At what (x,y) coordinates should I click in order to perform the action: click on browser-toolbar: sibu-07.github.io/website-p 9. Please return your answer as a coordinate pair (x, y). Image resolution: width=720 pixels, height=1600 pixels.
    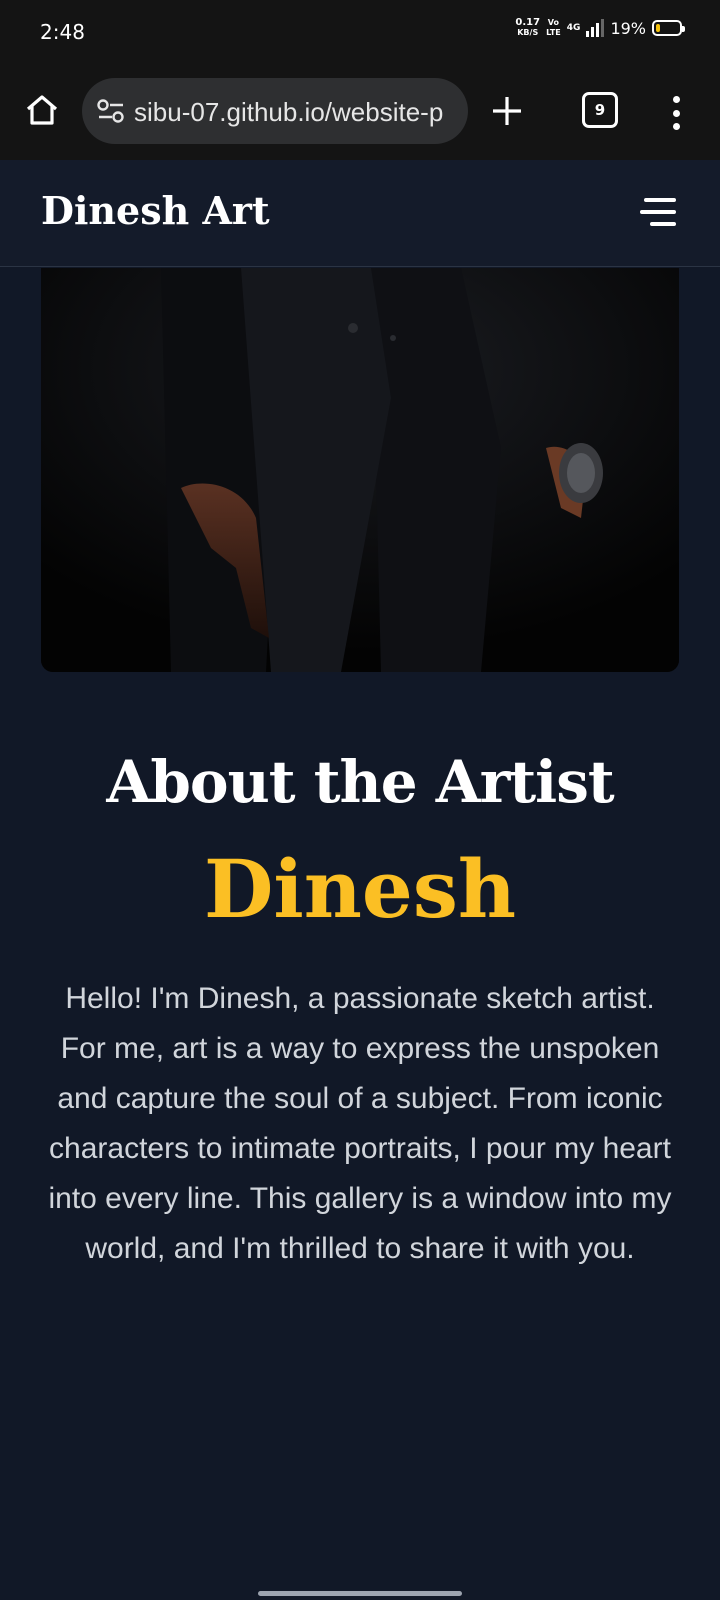
    Looking at the image, I should click on (360, 113).